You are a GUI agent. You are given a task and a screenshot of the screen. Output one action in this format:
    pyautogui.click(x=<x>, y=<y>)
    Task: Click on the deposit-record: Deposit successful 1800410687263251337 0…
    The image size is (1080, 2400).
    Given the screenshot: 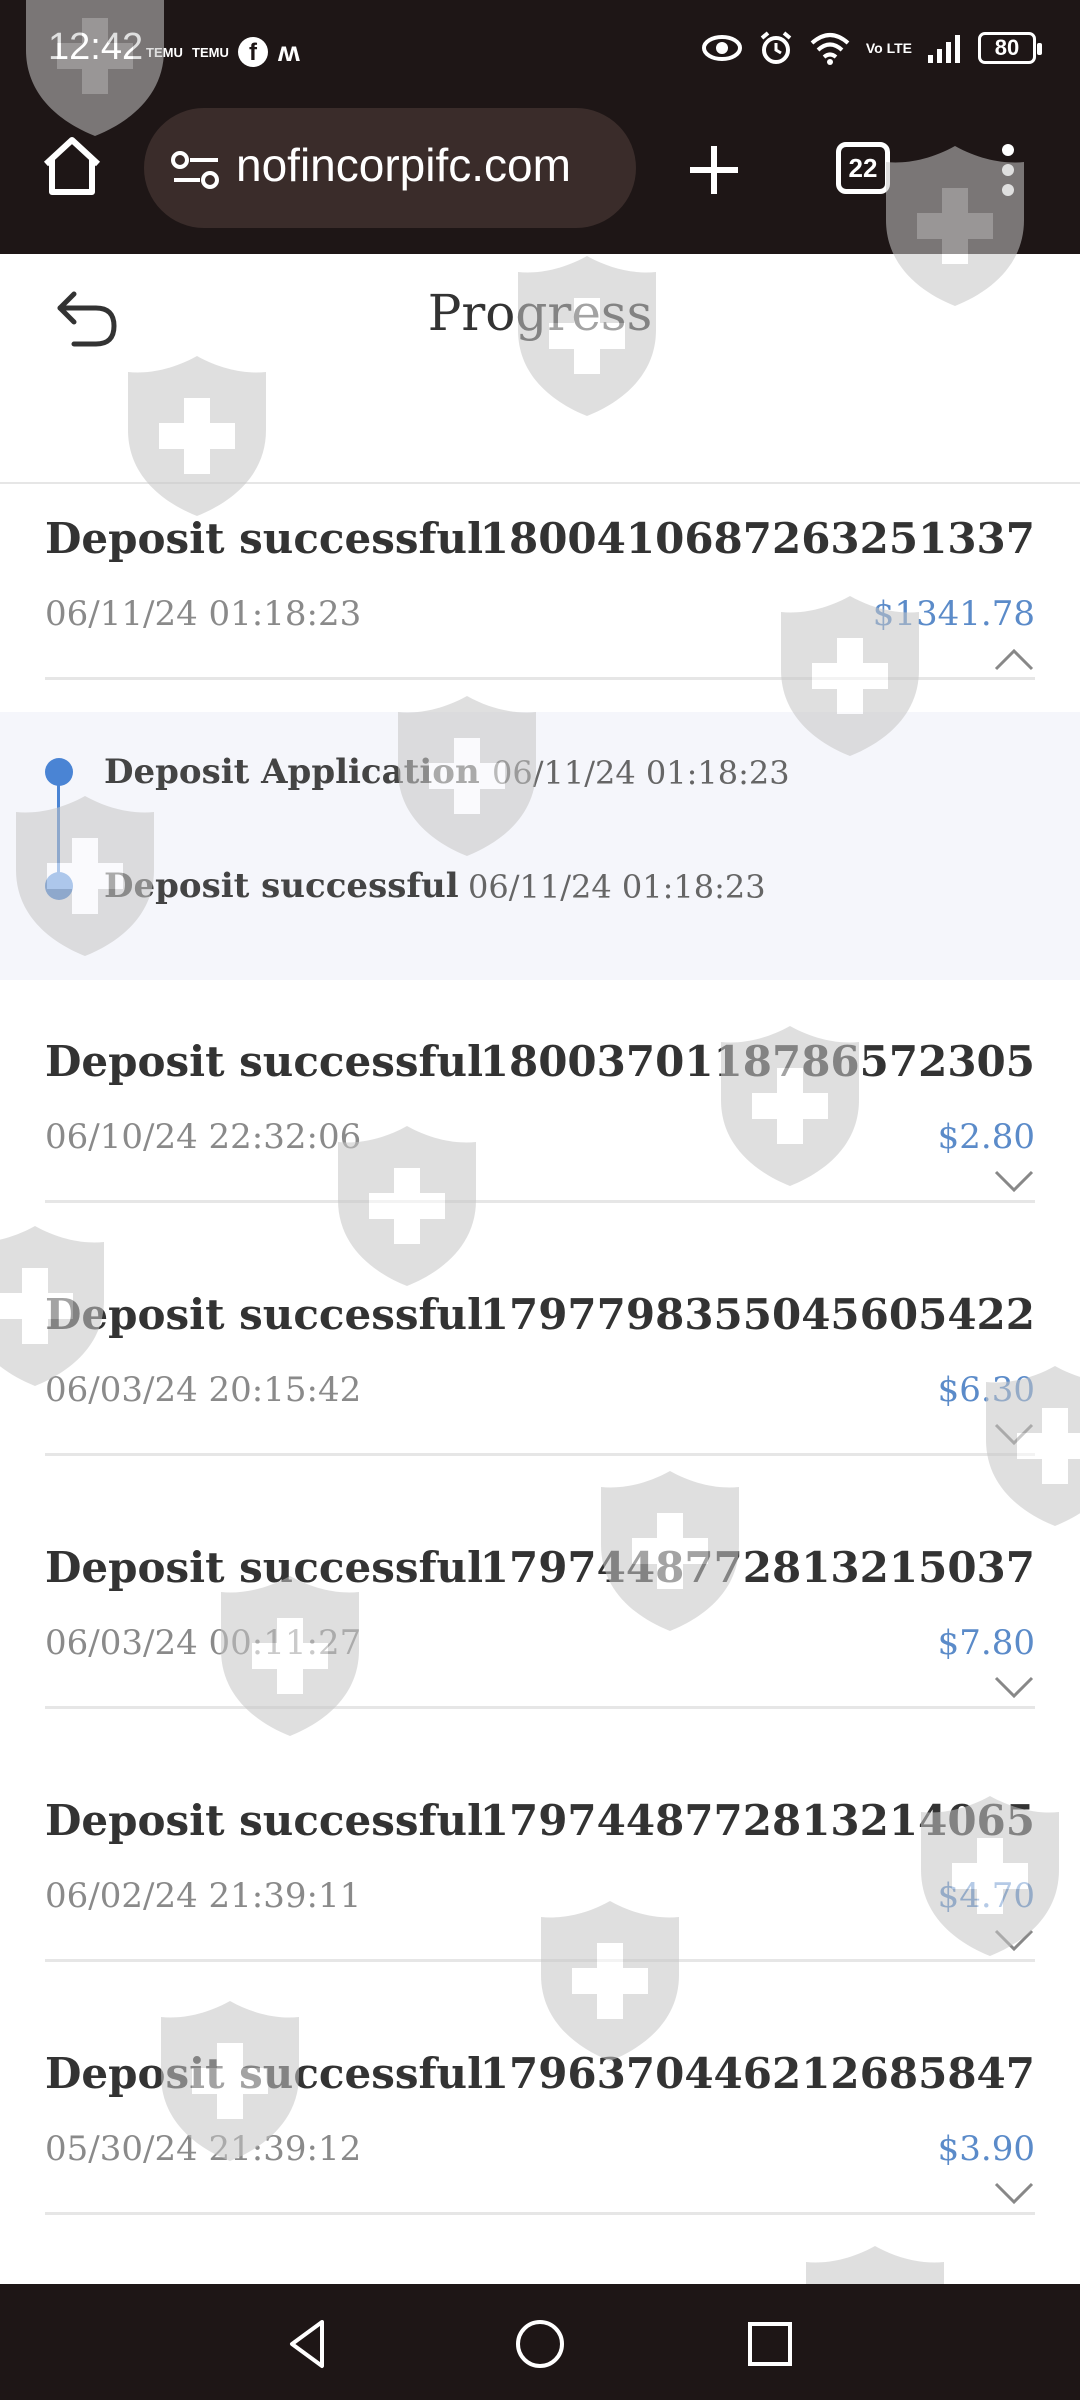 What is the action you would take?
    pyautogui.click(x=540, y=597)
    